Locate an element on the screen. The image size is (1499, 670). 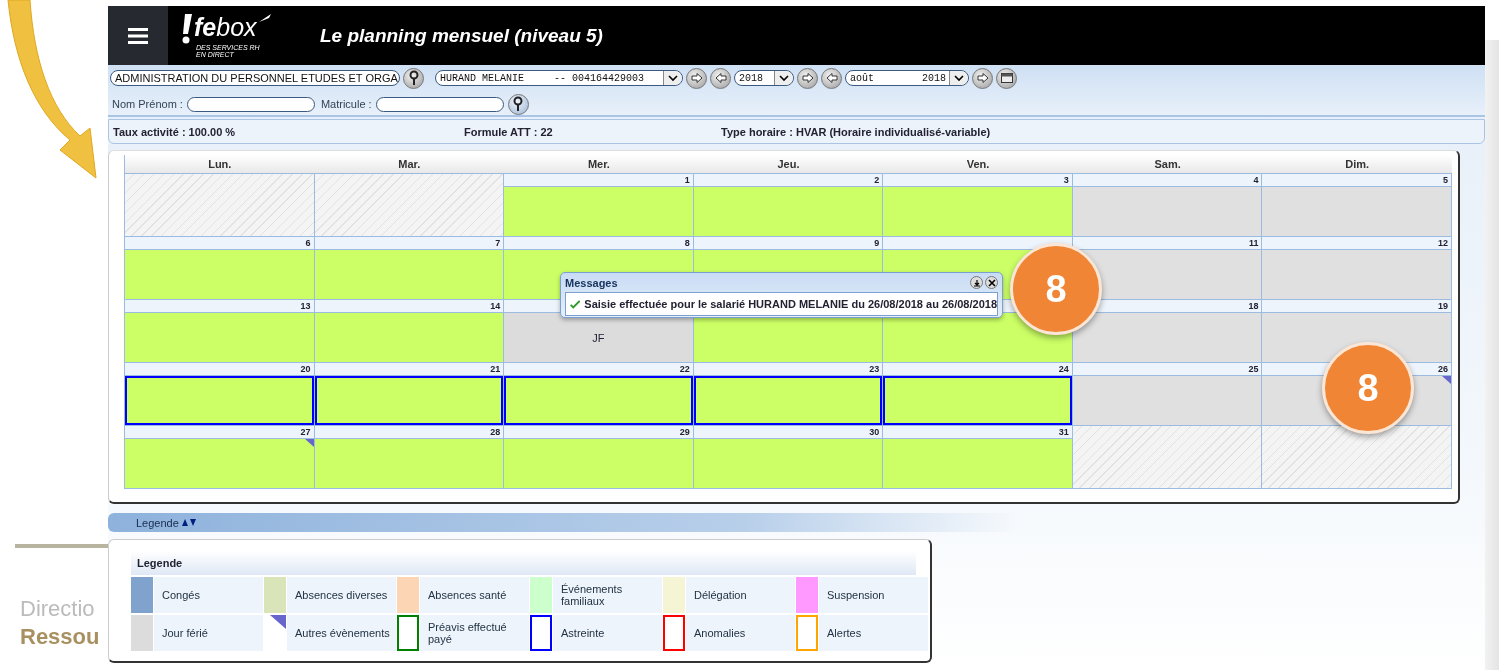
info-text: Taux activité : 100.00 % is located at coordinates (175, 131).